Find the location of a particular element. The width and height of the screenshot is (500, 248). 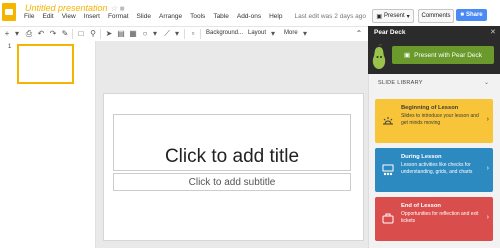

menu-help: Help is located at coordinates (275, 16).